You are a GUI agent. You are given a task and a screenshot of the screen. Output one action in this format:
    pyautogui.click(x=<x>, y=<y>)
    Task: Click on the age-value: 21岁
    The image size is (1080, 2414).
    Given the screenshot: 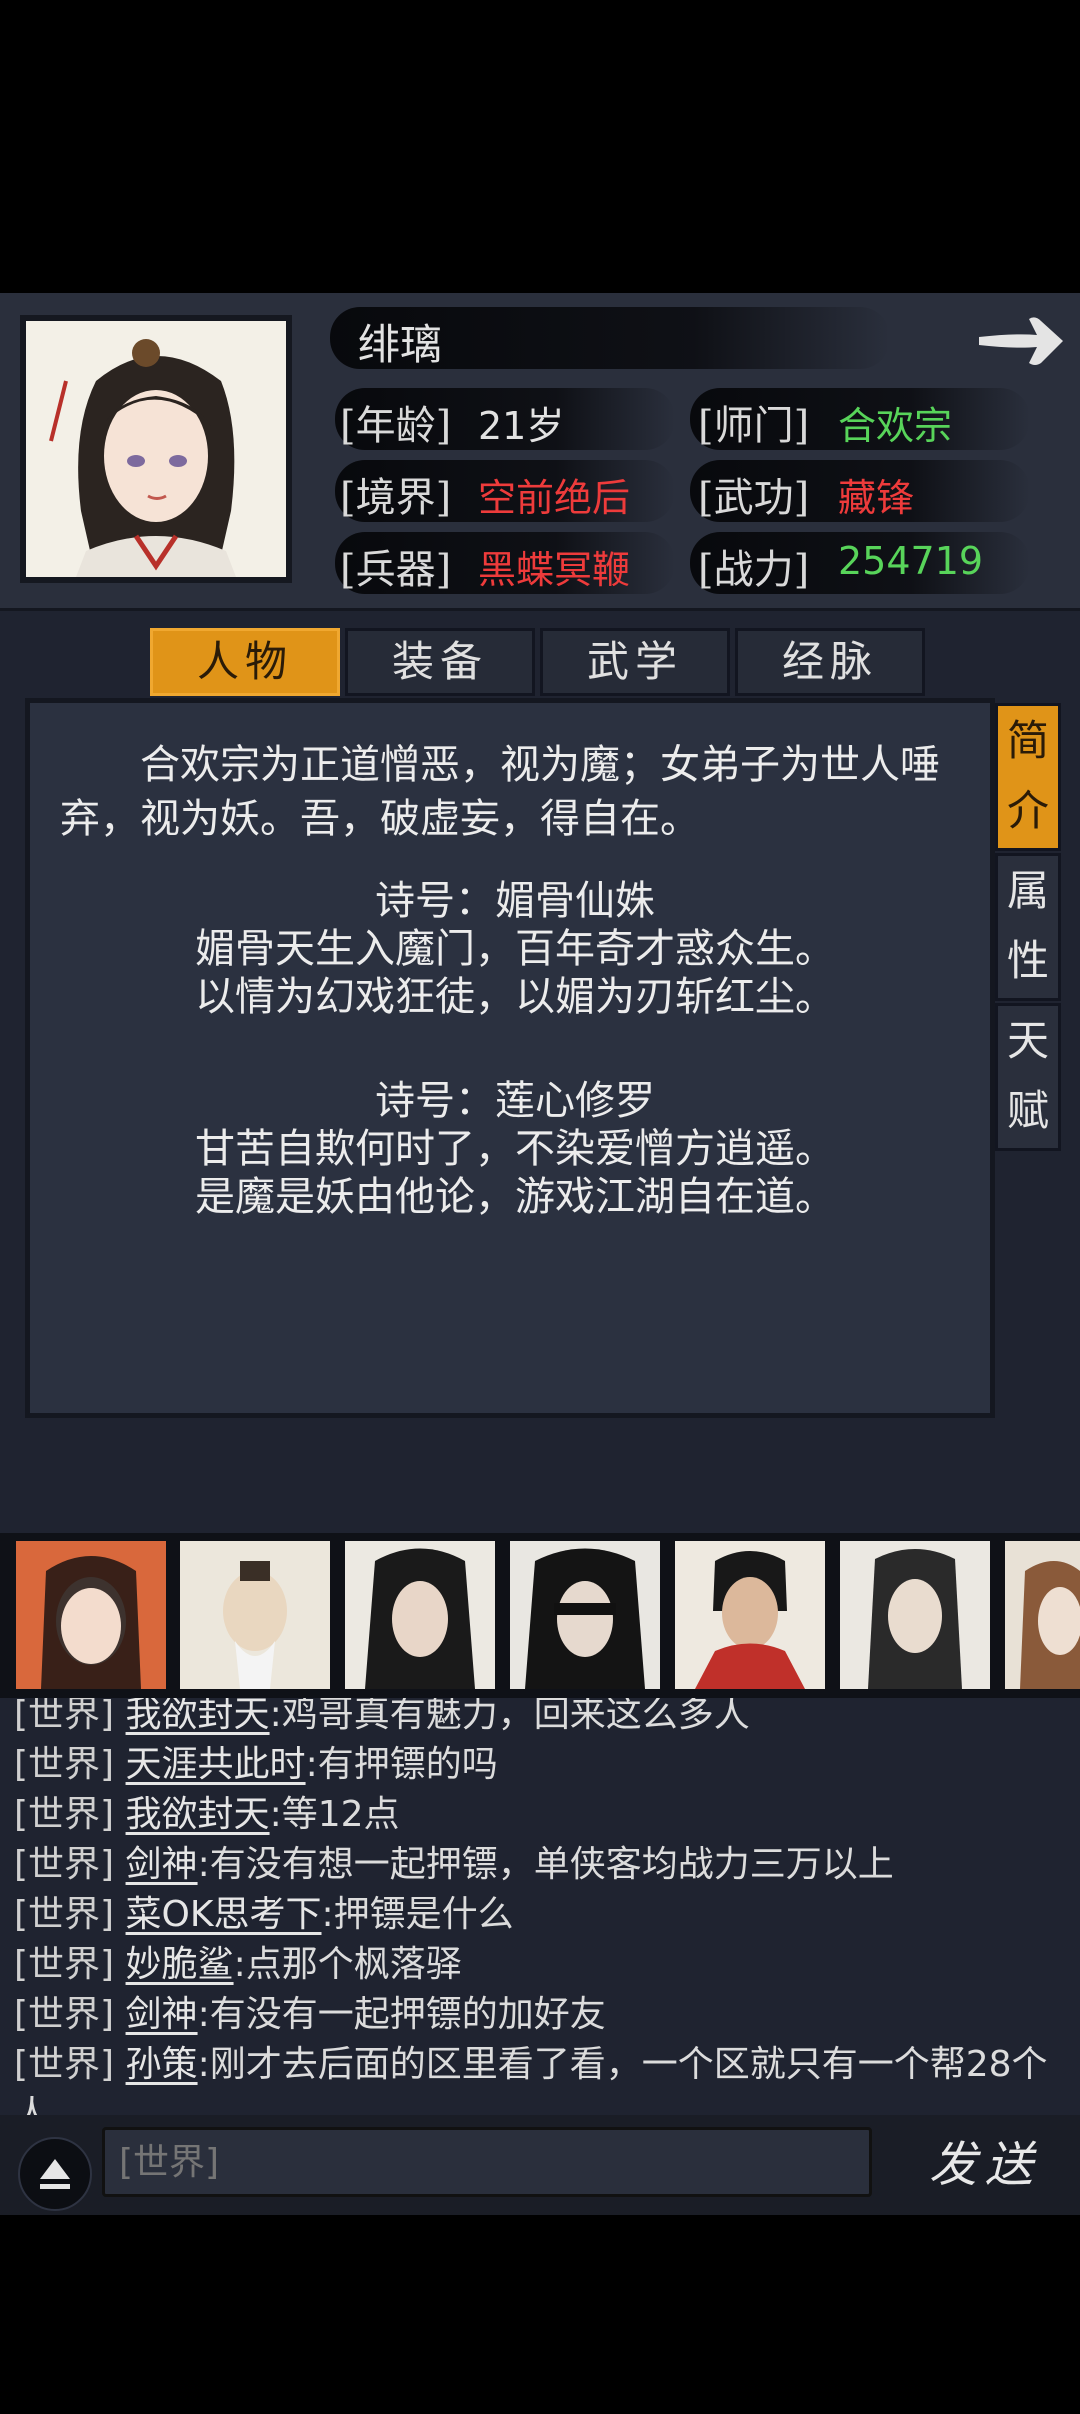 What is the action you would take?
    pyautogui.click(x=521, y=426)
    